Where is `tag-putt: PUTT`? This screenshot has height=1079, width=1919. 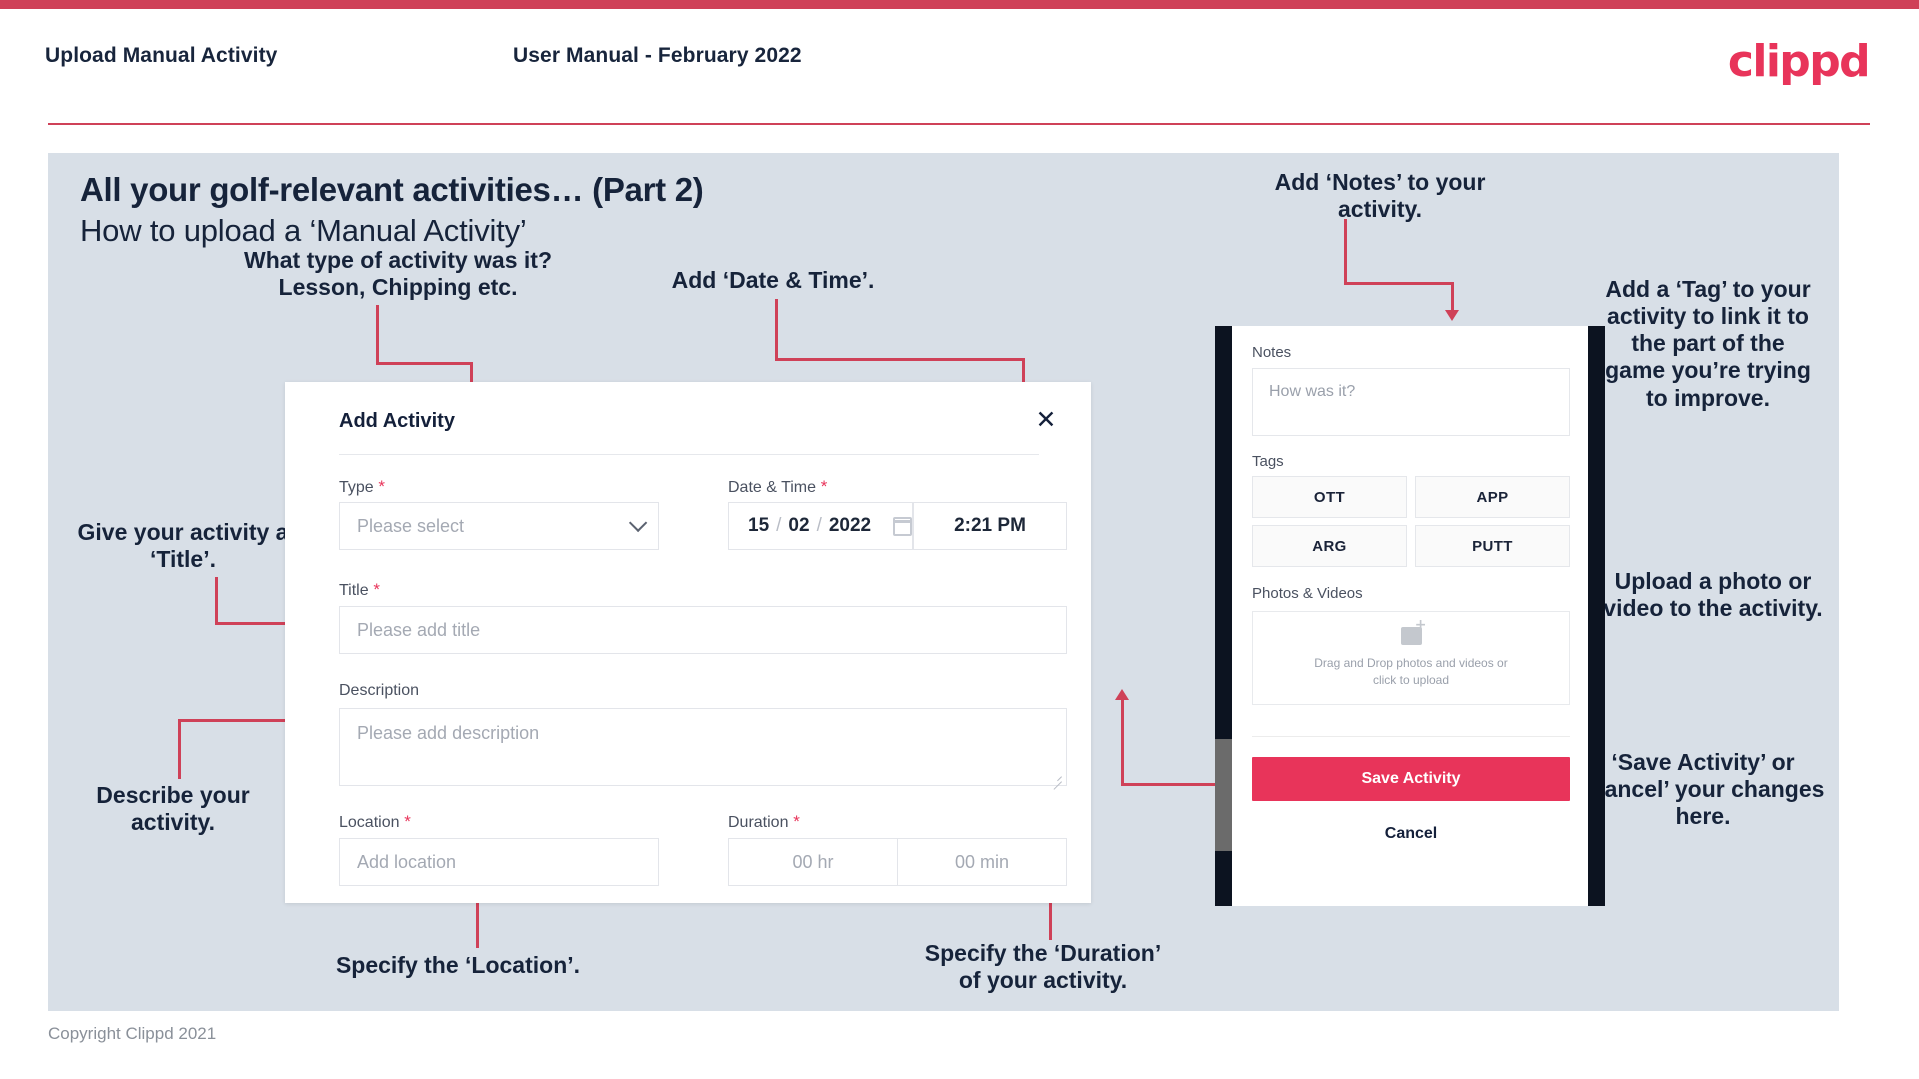
tag-putt: PUTT is located at coordinates (1492, 546).